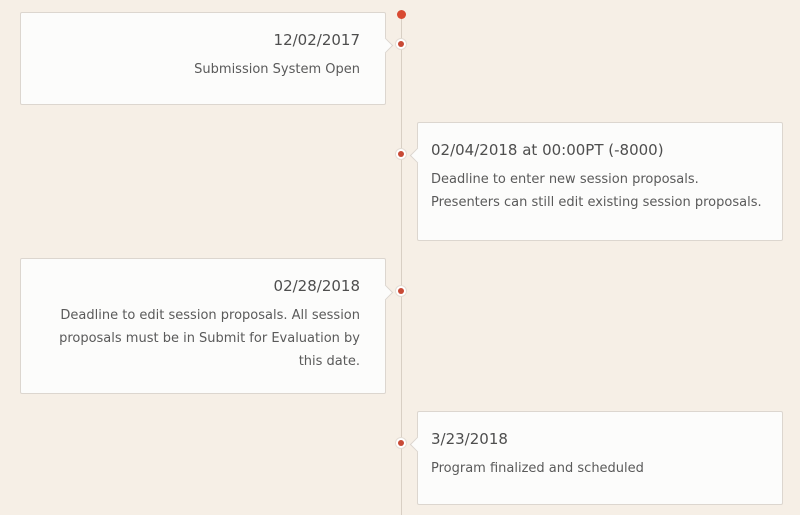 Image resolution: width=800 pixels, height=515 pixels. What do you see at coordinates (469, 439) in the screenshot?
I see `event-date: 3/23/2018` at bounding box center [469, 439].